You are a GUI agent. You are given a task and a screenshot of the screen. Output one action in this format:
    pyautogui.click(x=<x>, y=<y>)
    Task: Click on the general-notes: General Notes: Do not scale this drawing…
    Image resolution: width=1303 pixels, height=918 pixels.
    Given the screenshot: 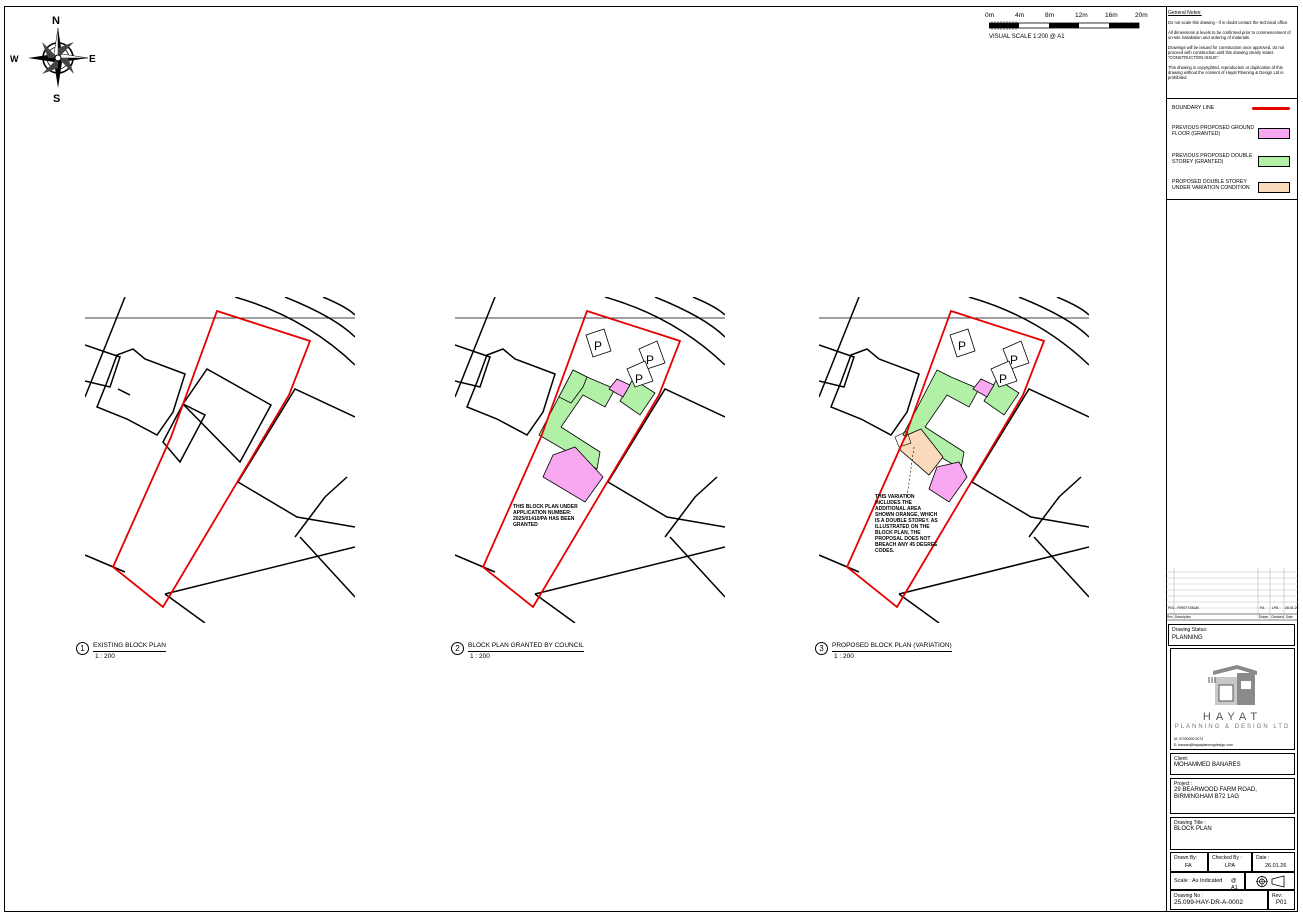 What is the action you would take?
    pyautogui.click(x=1230, y=47)
    